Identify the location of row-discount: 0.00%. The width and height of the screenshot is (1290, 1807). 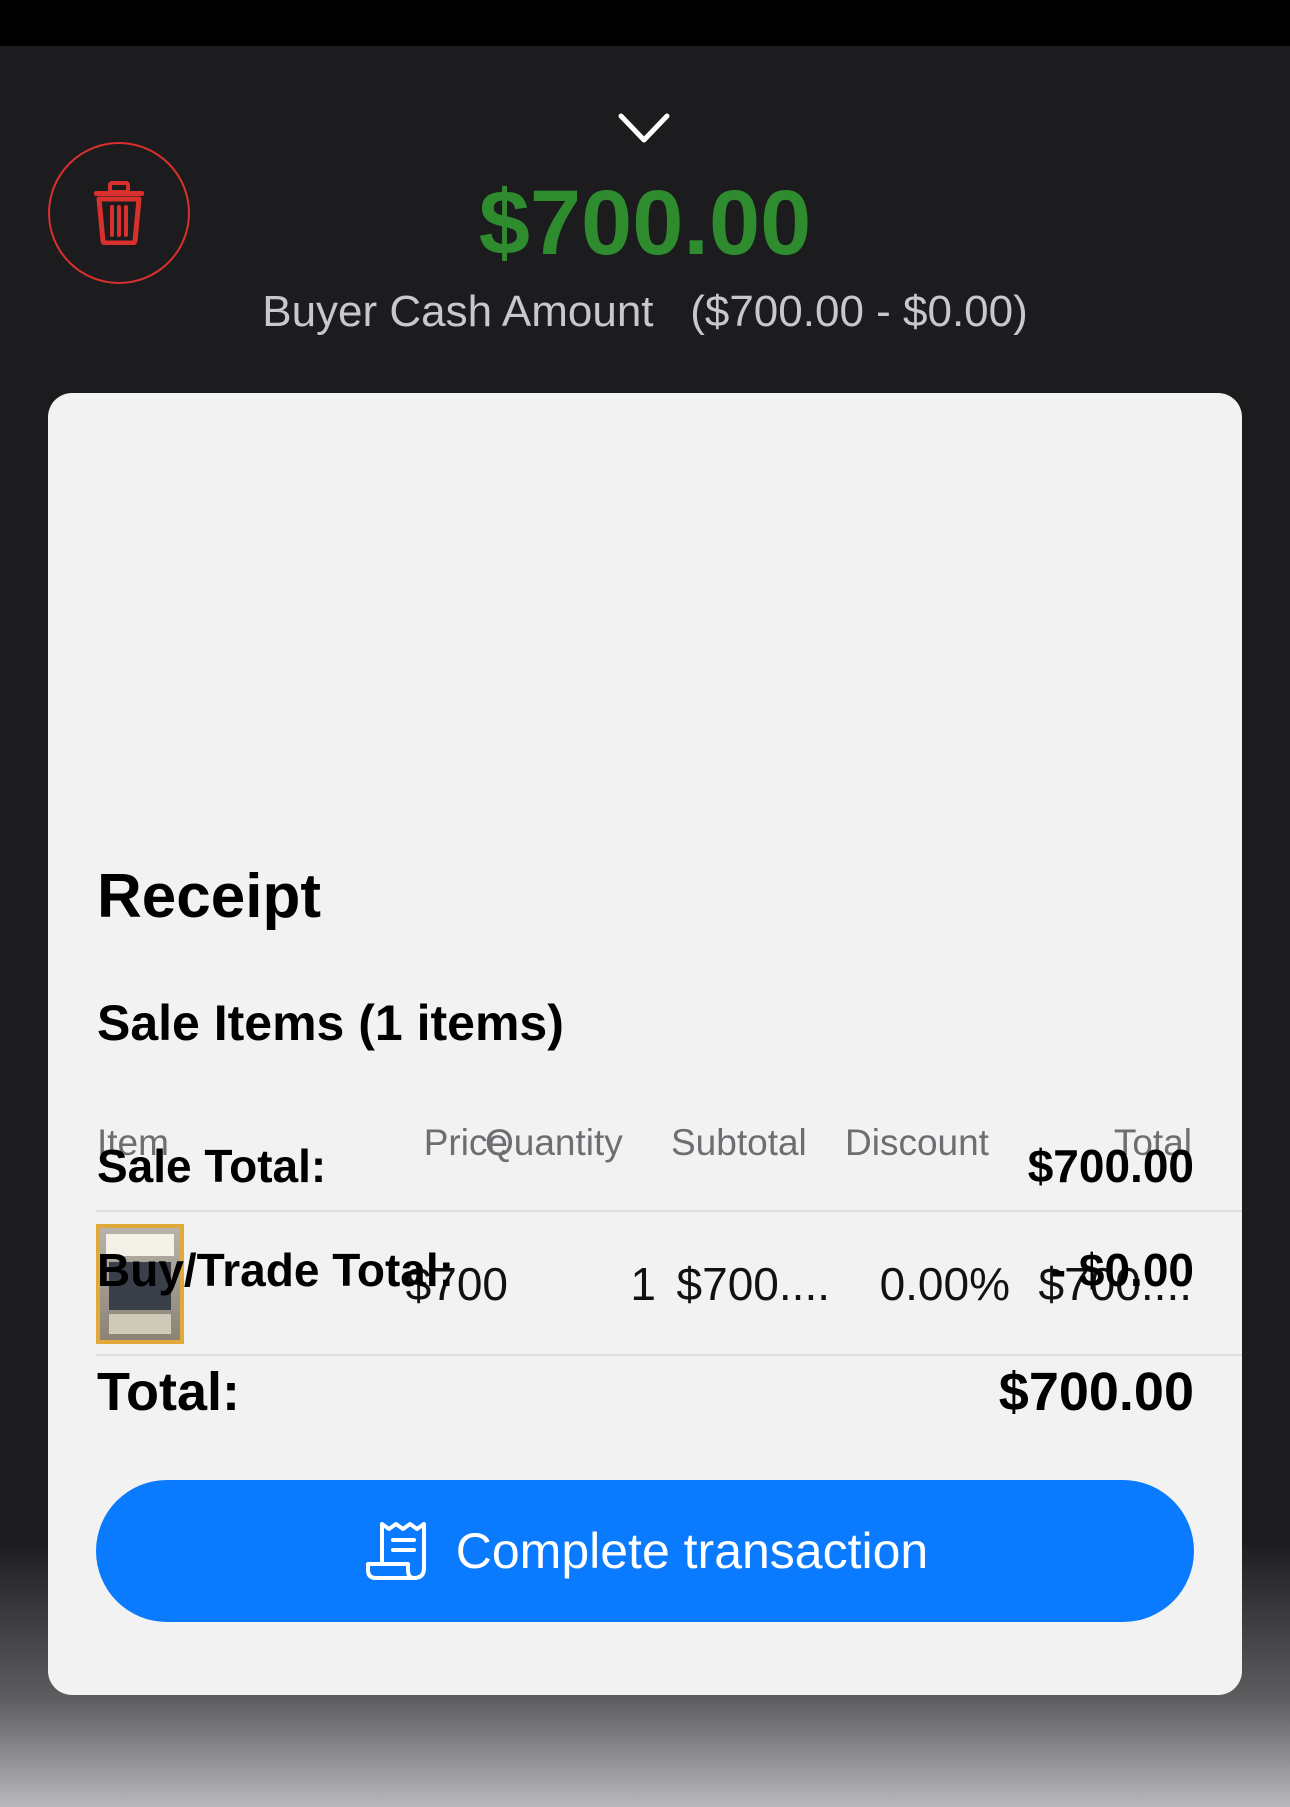
(944, 1284).